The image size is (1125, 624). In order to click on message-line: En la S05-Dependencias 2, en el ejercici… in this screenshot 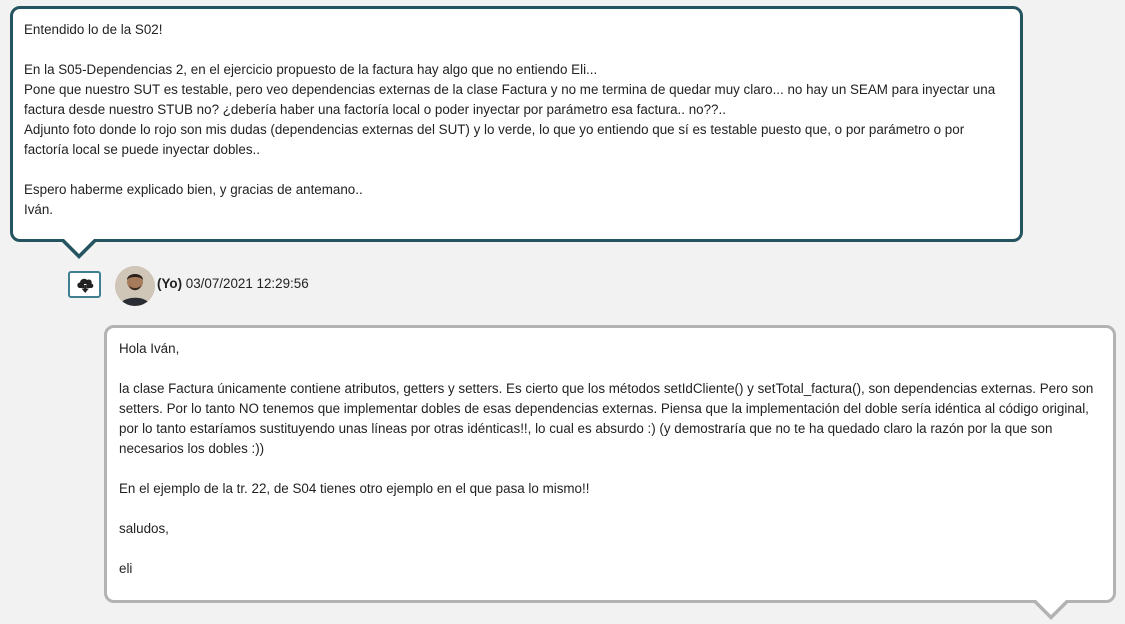, I will do `click(311, 69)`.